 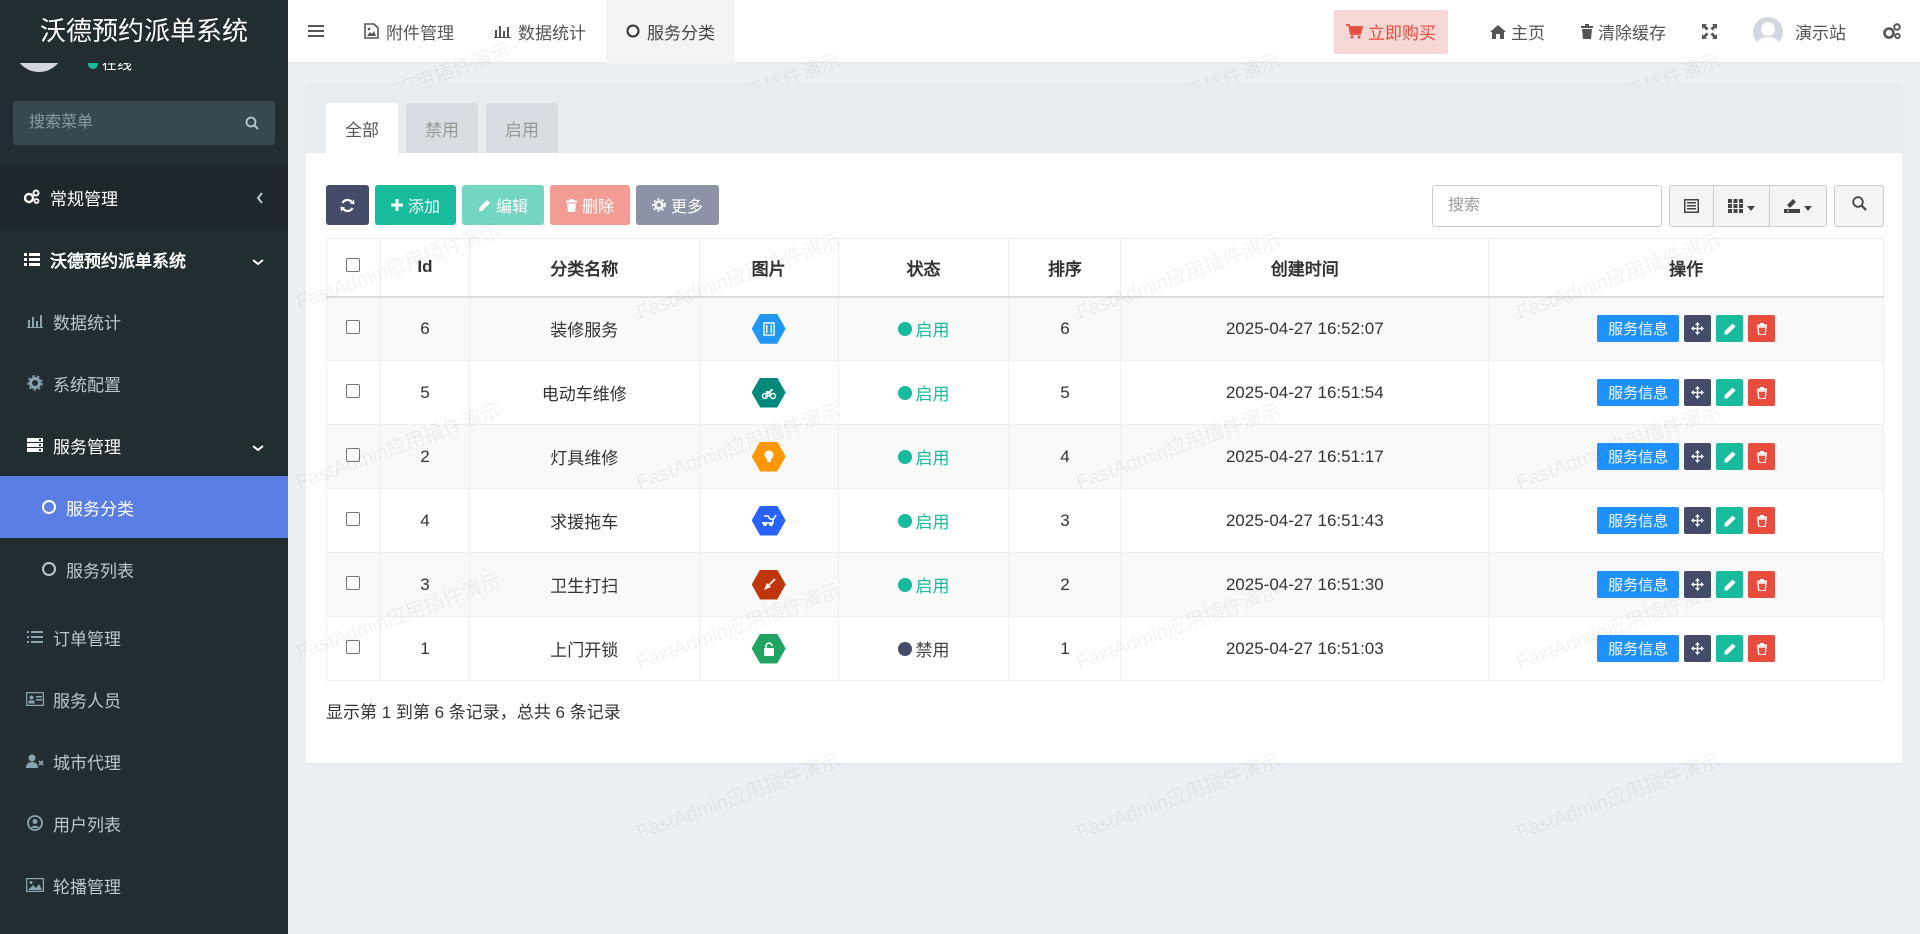 What do you see at coordinates (522, 128) in the screenshot?
I see `tab-enabled: 启用` at bounding box center [522, 128].